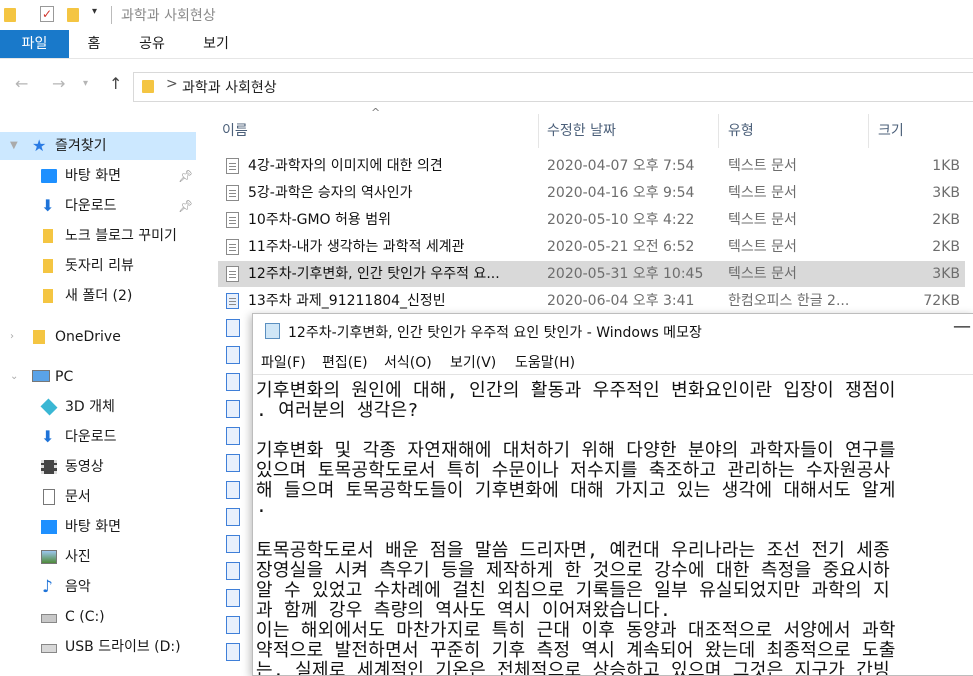 The width and height of the screenshot is (973, 676). I want to click on menu-view: 보기(V), so click(473, 362).